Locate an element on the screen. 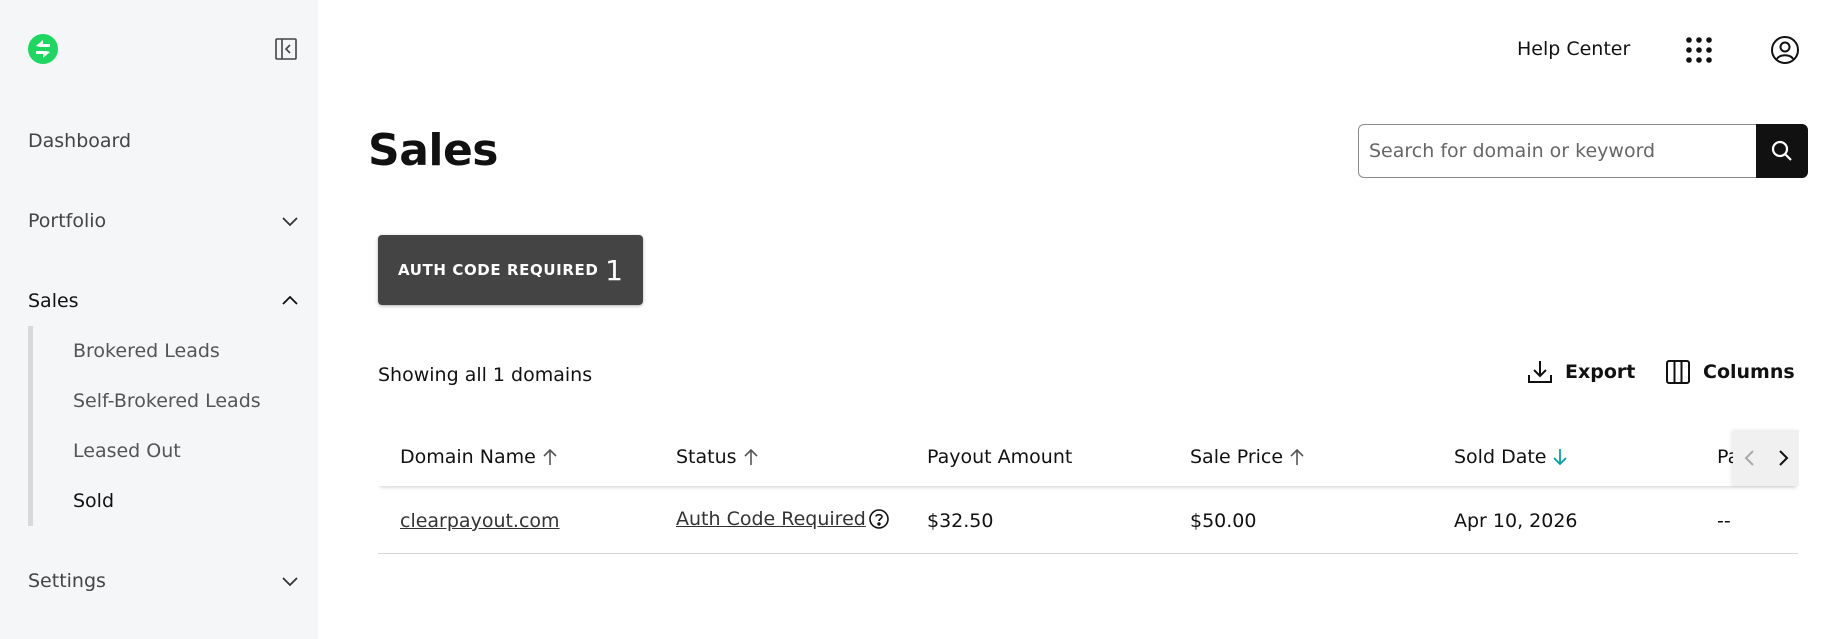 Image resolution: width=1836 pixels, height=639 pixels. chevron-left-icon is located at coordinates (1750, 458).